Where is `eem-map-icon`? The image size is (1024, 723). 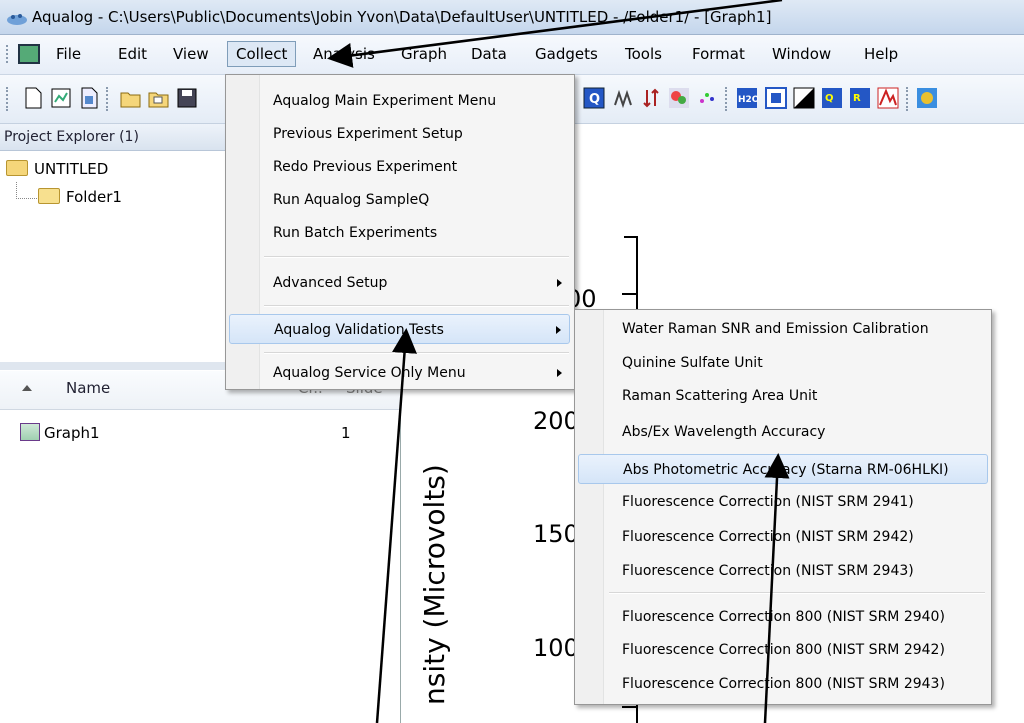
eem-map-icon is located at coordinates (679, 98).